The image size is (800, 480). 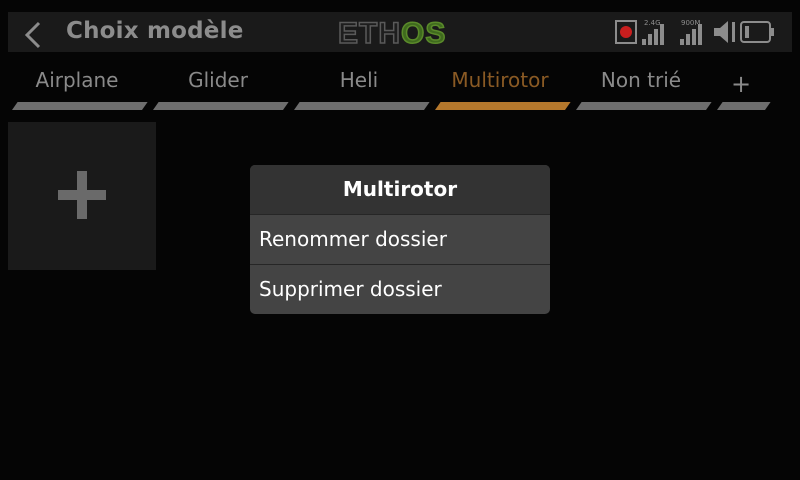 What do you see at coordinates (653, 34) in the screenshot?
I see `signal-2g4-icon` at bounding box center [653, 34].